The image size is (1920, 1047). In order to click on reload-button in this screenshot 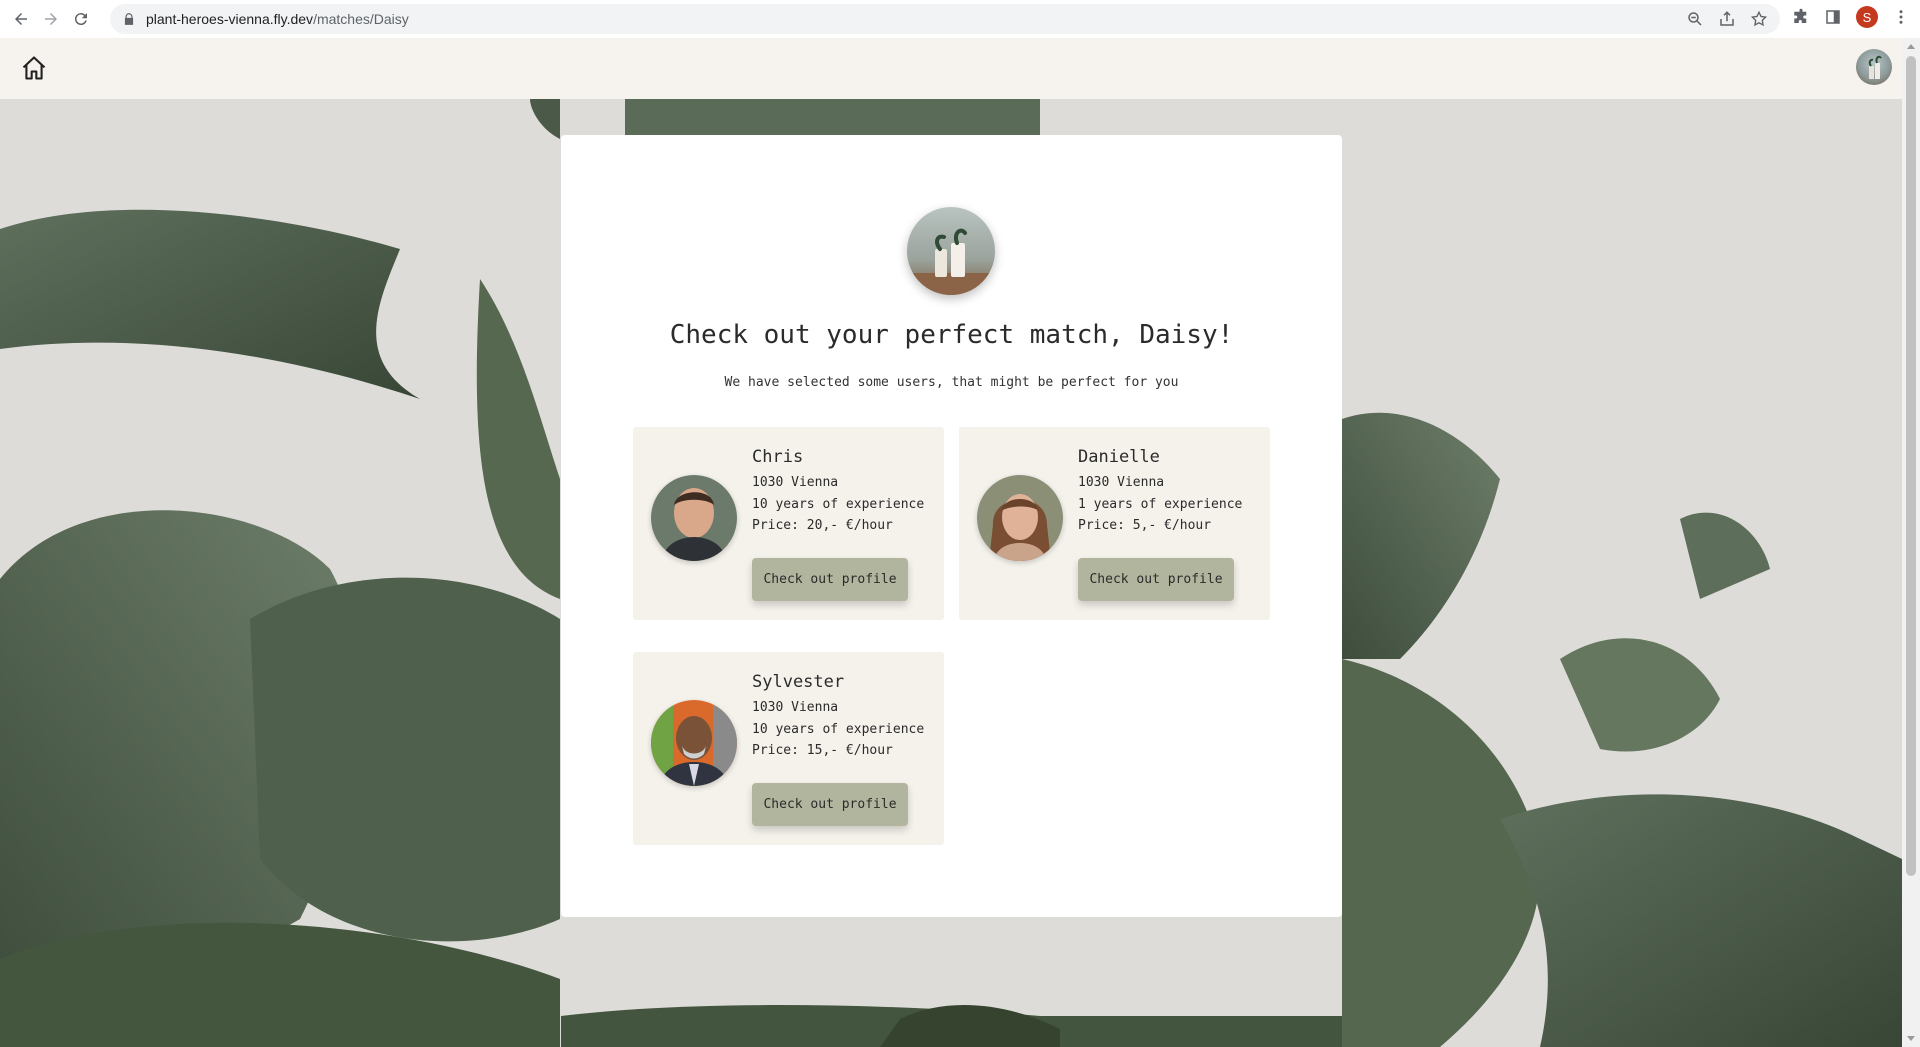, I will do `click(81, 19)`.